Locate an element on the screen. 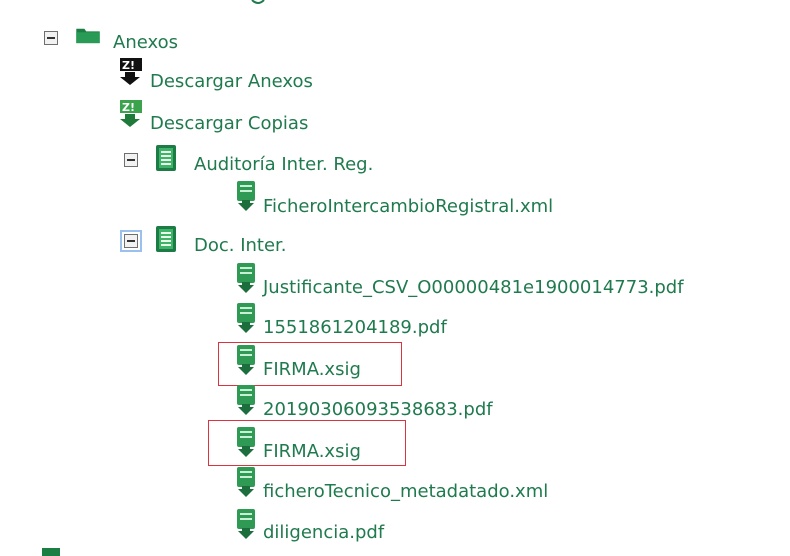  zip-download-icon: Z! is located at coordinates (131, 71).